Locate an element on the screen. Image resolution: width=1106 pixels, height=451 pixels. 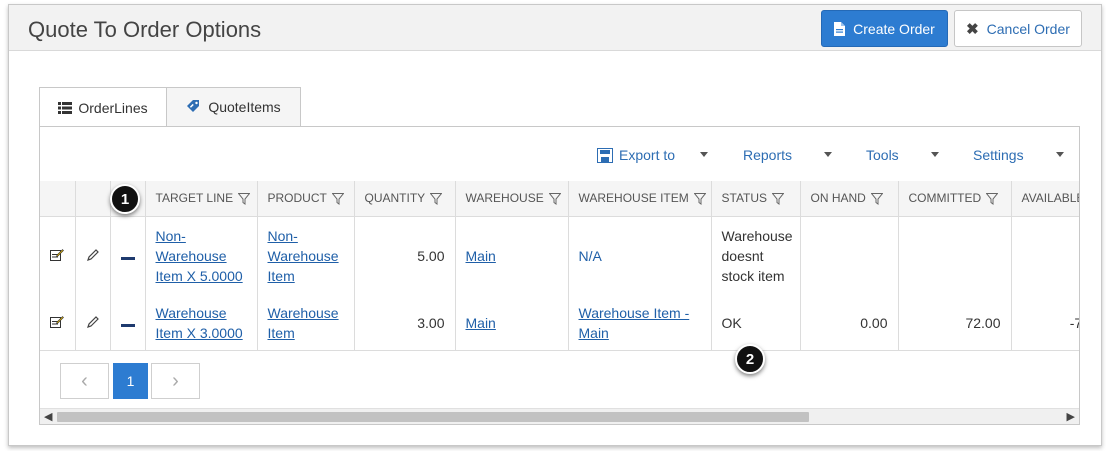
cancel-order-button: ✖ Cancel Order is located at coordinates (1018, 28).